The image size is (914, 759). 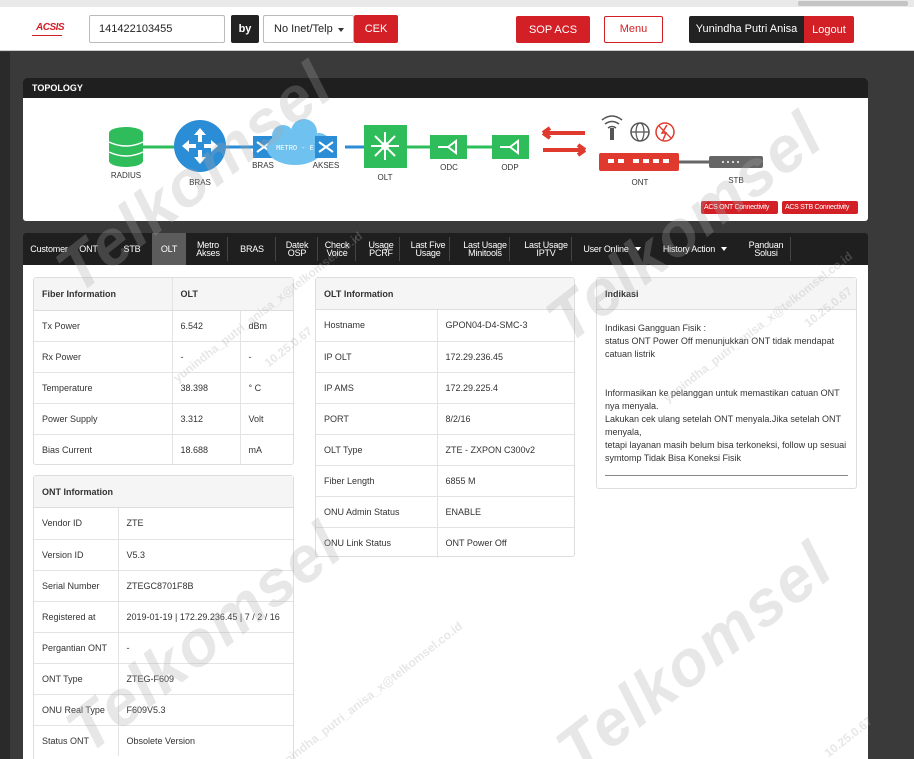 I want to click on tab-last-usage-iptv: Last Usage IPTV, so click(x=546, y=249).